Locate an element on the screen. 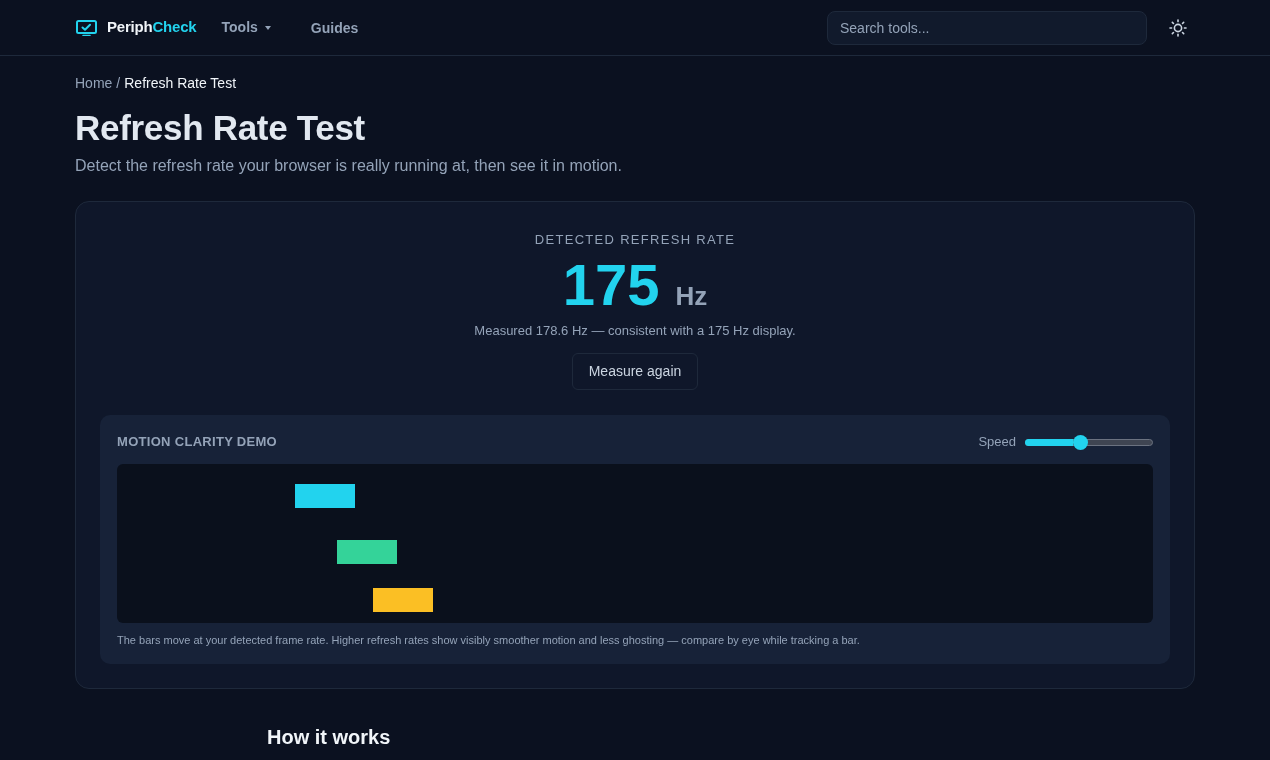 The height and width of the screenshot is (760, 1270). nav-dropdown: Tools is located at coordinates (246, 27).